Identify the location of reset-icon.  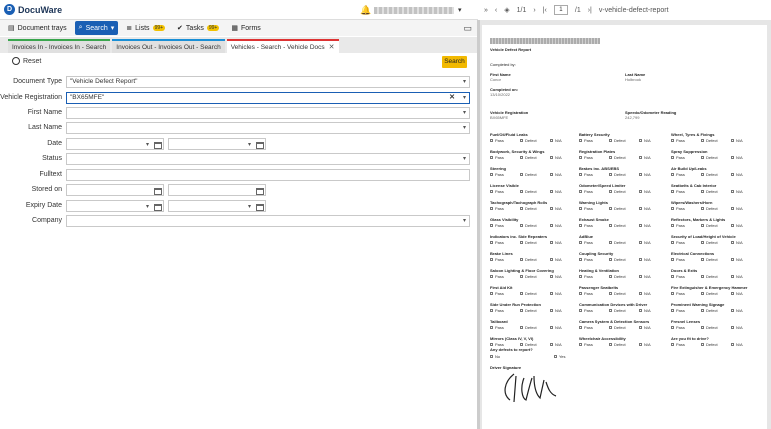
(16, 61).